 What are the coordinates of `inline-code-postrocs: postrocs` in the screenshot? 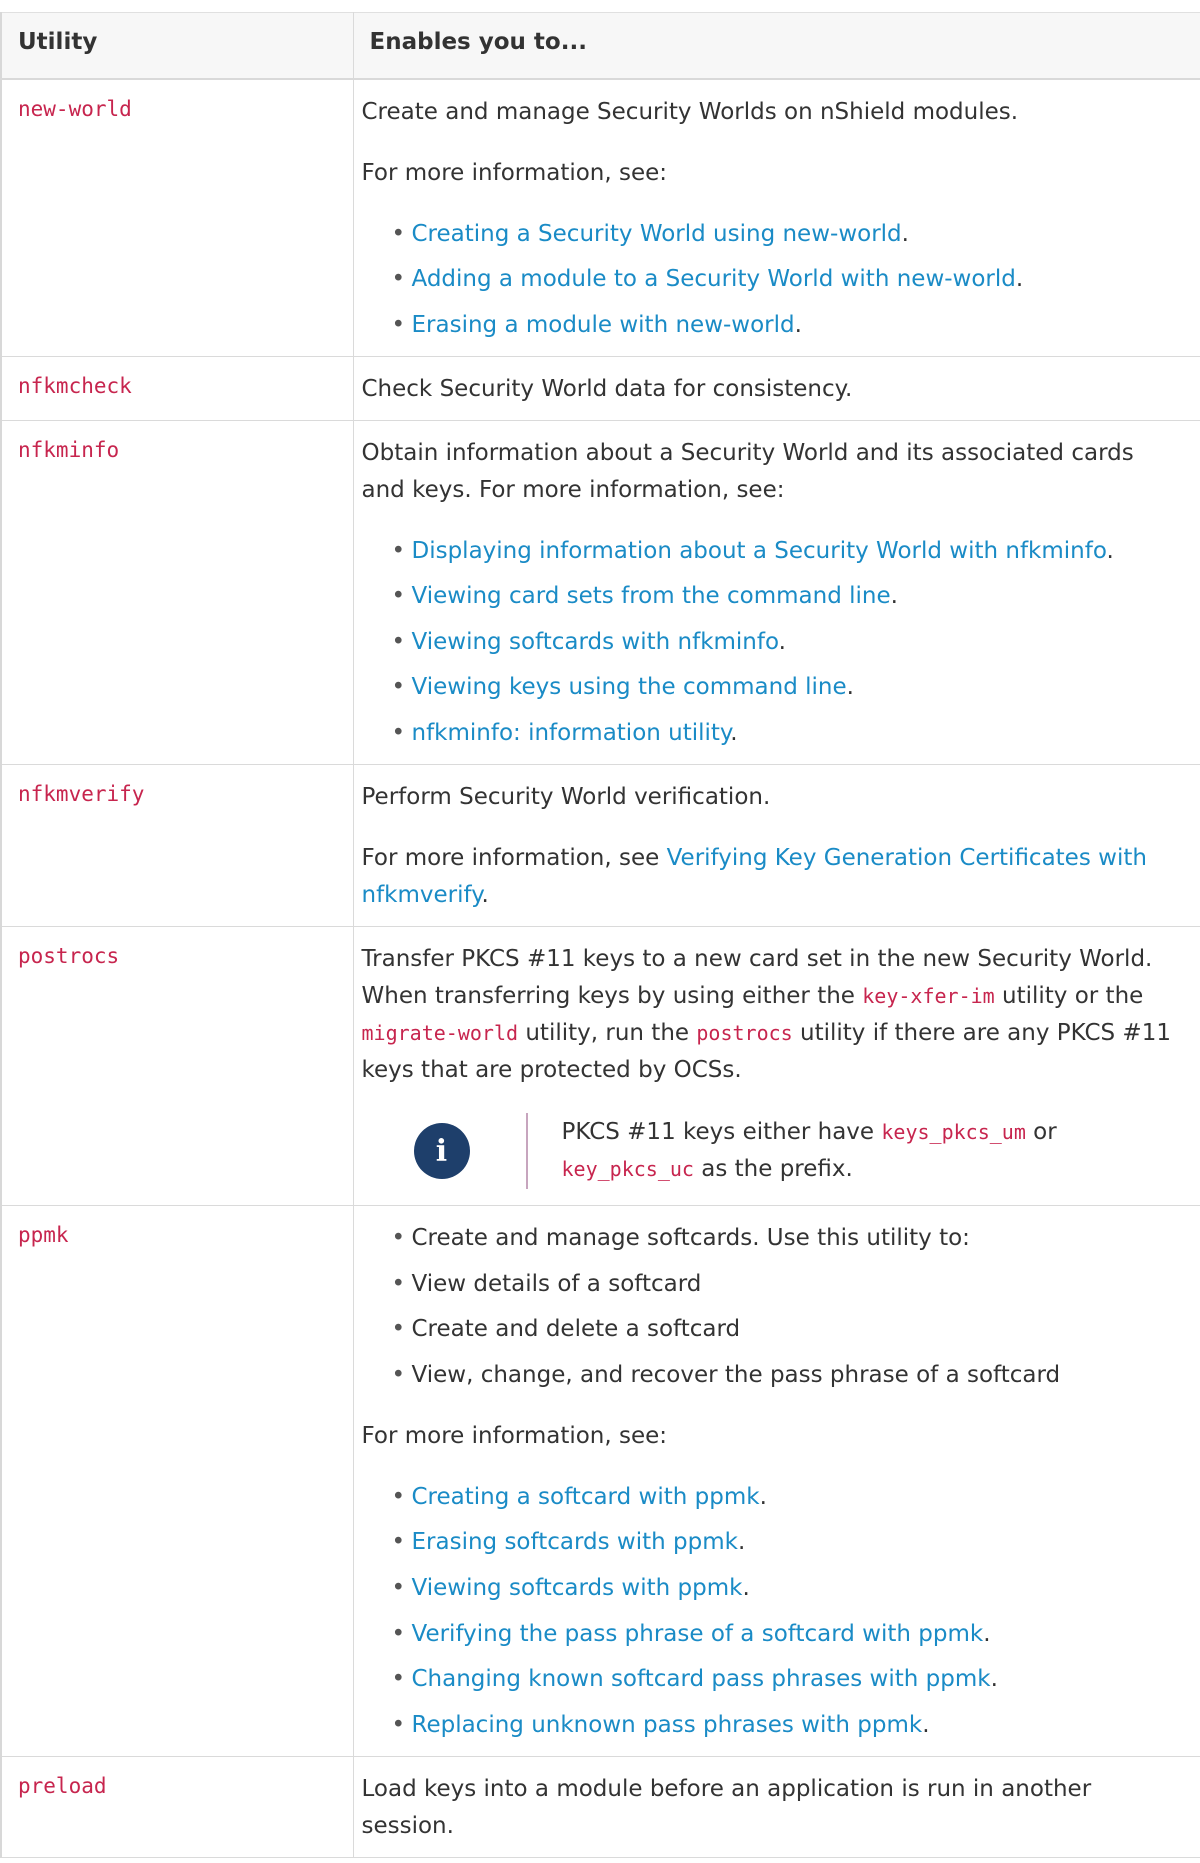 It's located at (744, 1033).